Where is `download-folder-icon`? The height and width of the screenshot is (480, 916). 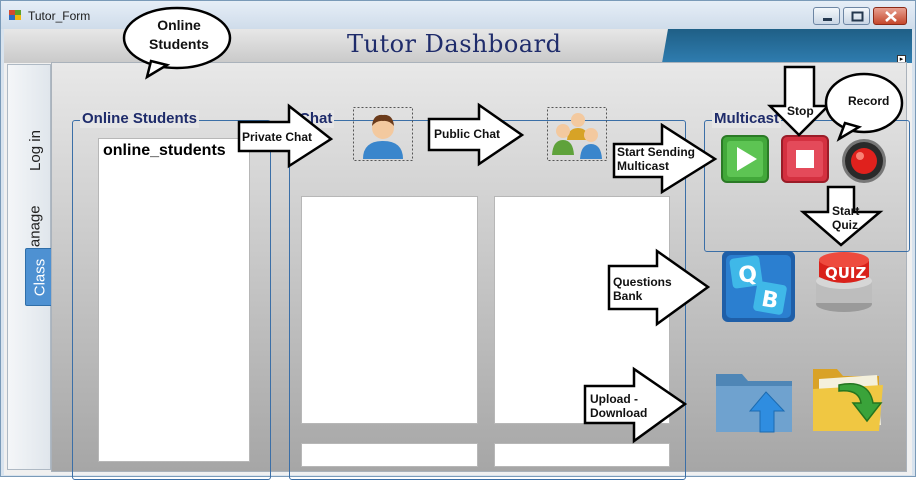
download-folder-icon is located at coordinates (848, 397).